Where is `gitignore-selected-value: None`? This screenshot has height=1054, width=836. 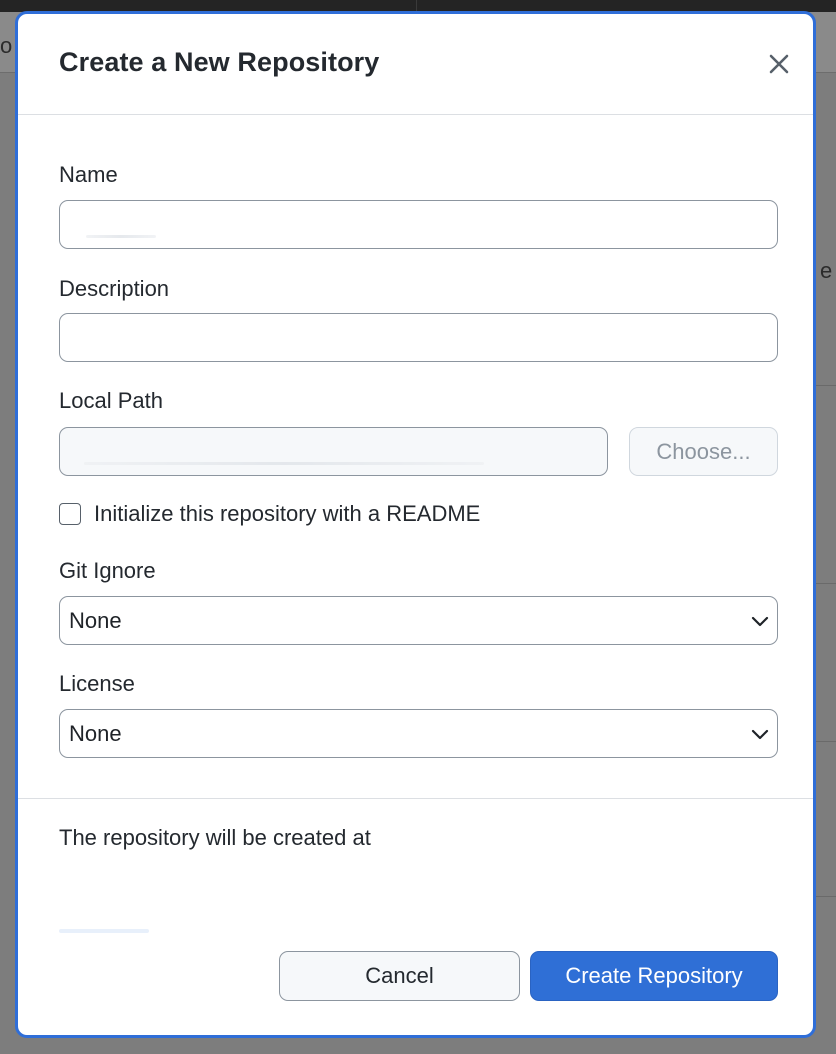
gitignore-selected-value: None is located at coordinates (95, 620).